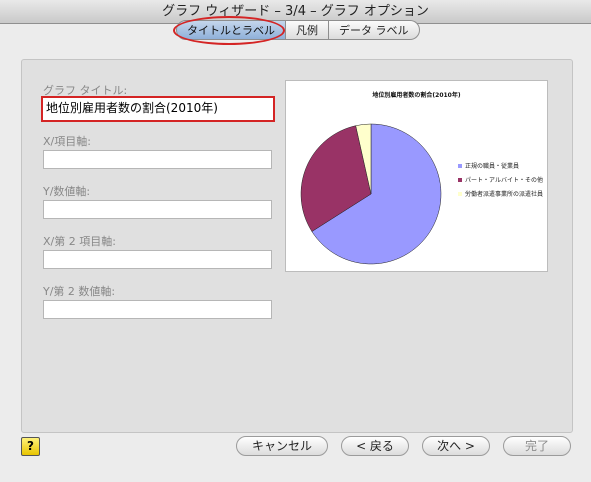  What do you see at coordinates (307, 30) in the screenshot?
I see `tab-legend: 凡例` at bounding box center [307, 30].